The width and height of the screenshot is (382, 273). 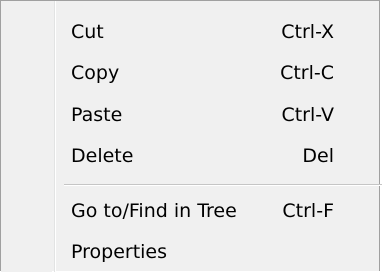 What do you see at coordinates (191, 157) in the screenshot?
I see `menu-item-delete: Delete Del` at bounding box center [191, 157].